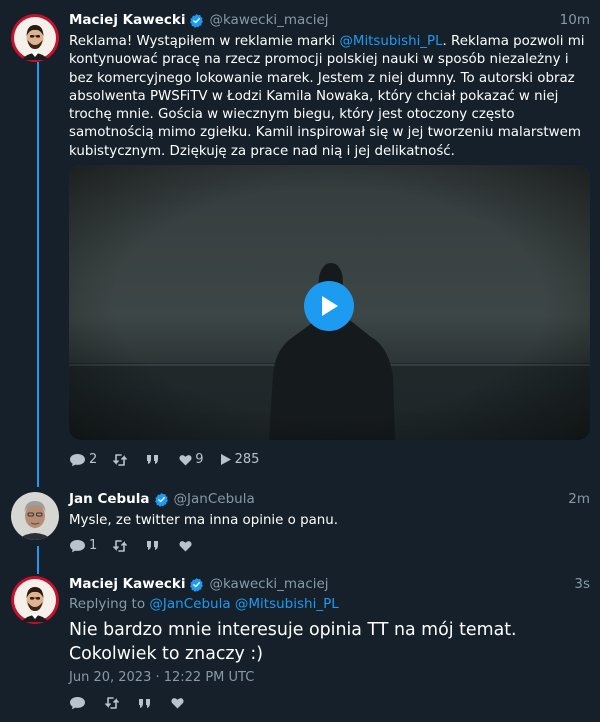  Describe the element at coordinates (329, 499) in the screenshot. I see `tweet-header: Jan Cebula @JanCebula 2m` at that location.